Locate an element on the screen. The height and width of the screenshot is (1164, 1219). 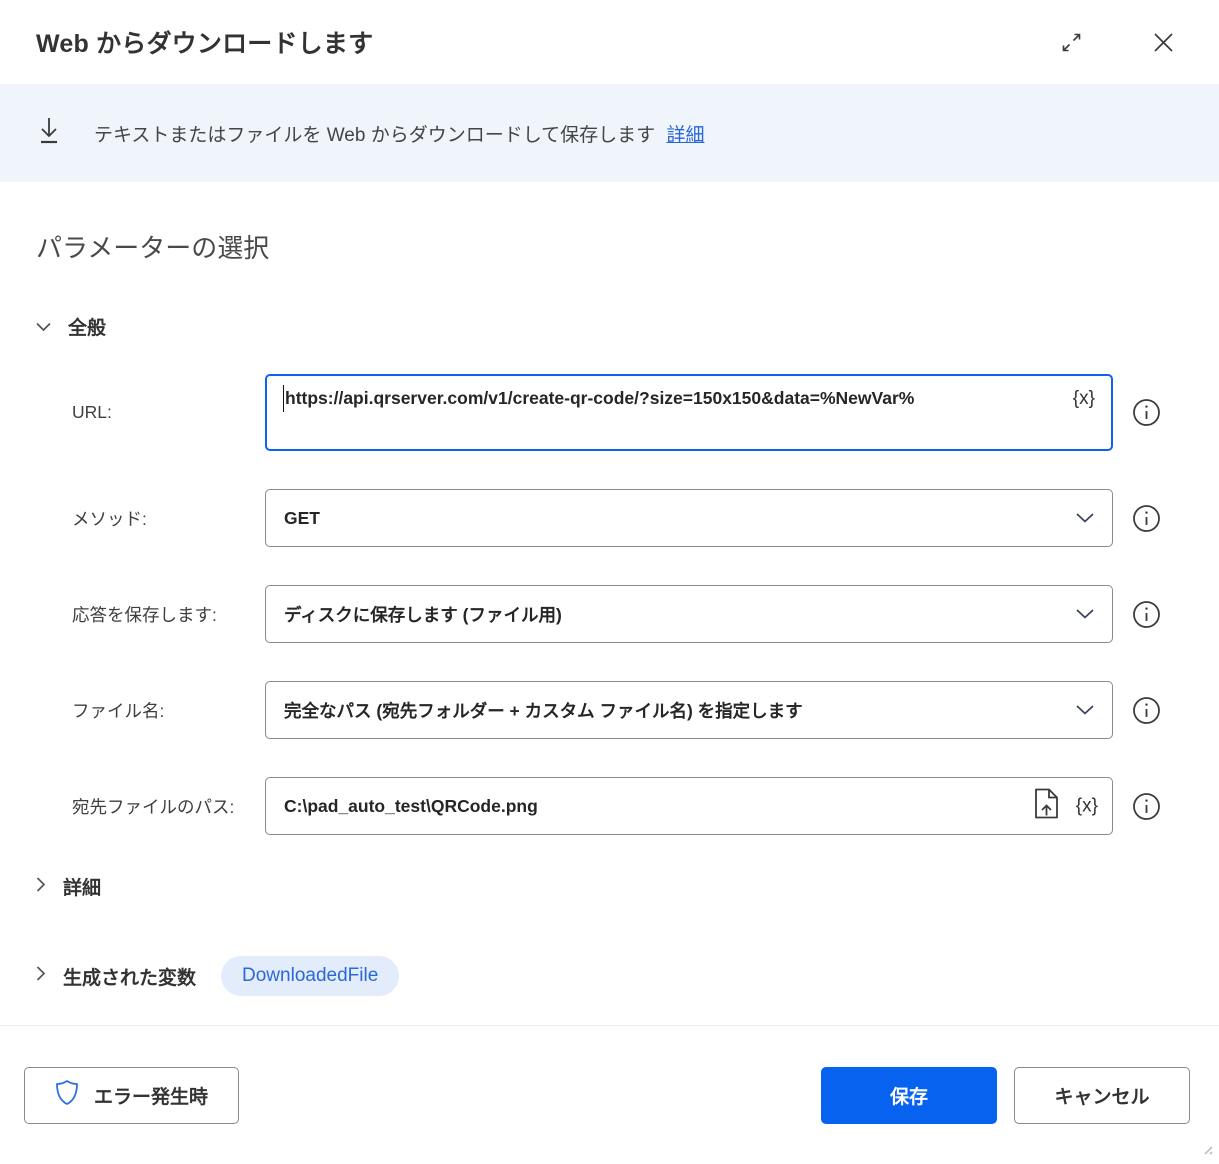
field-row-method: メソッド: GET is located at coordinates (609, 518).